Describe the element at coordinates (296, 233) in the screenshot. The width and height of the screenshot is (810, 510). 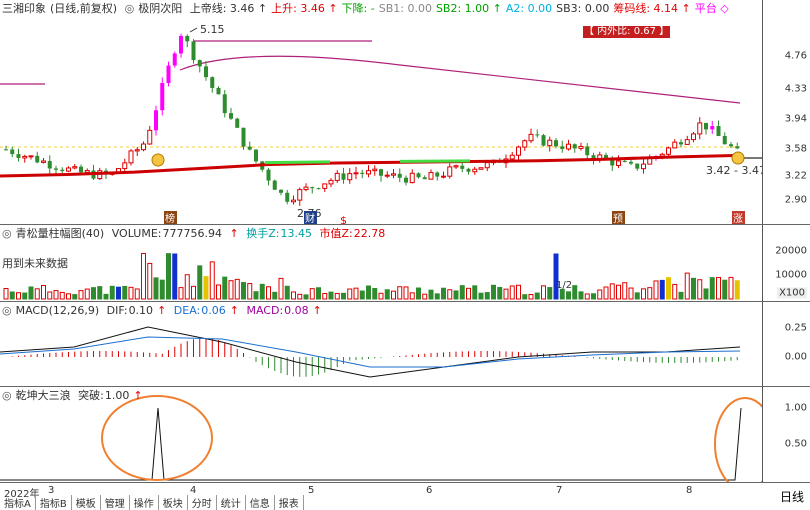
I see `turnover-value: 13.45` at that location.